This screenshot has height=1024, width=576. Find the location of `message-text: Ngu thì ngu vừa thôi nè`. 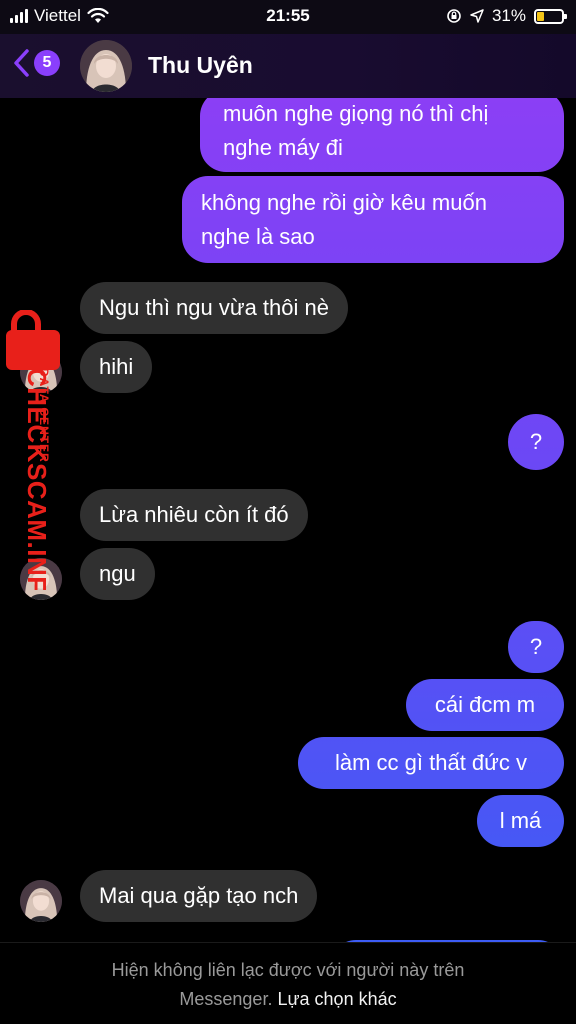

message-text: Ngu thì ngu vừa thôi nè is located at coordinates (214, 307).